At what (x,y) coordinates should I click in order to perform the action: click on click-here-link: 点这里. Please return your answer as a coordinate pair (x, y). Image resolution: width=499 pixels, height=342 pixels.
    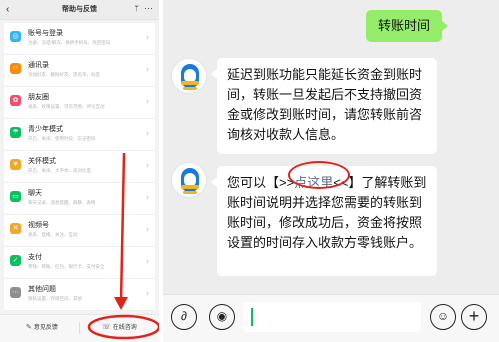
    Looking at the image, I should click on (313, 182).